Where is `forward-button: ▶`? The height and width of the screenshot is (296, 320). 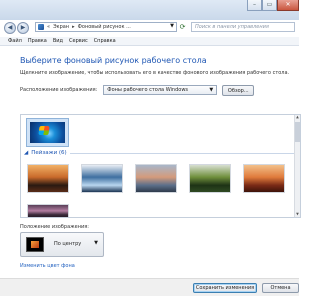 forward-button: ▶ is located at coordinates (23, 28).